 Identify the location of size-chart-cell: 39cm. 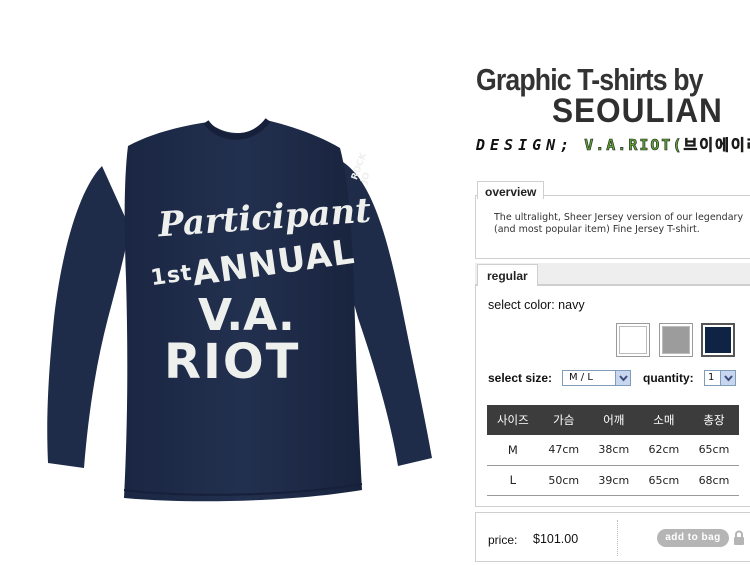
(613, 480).